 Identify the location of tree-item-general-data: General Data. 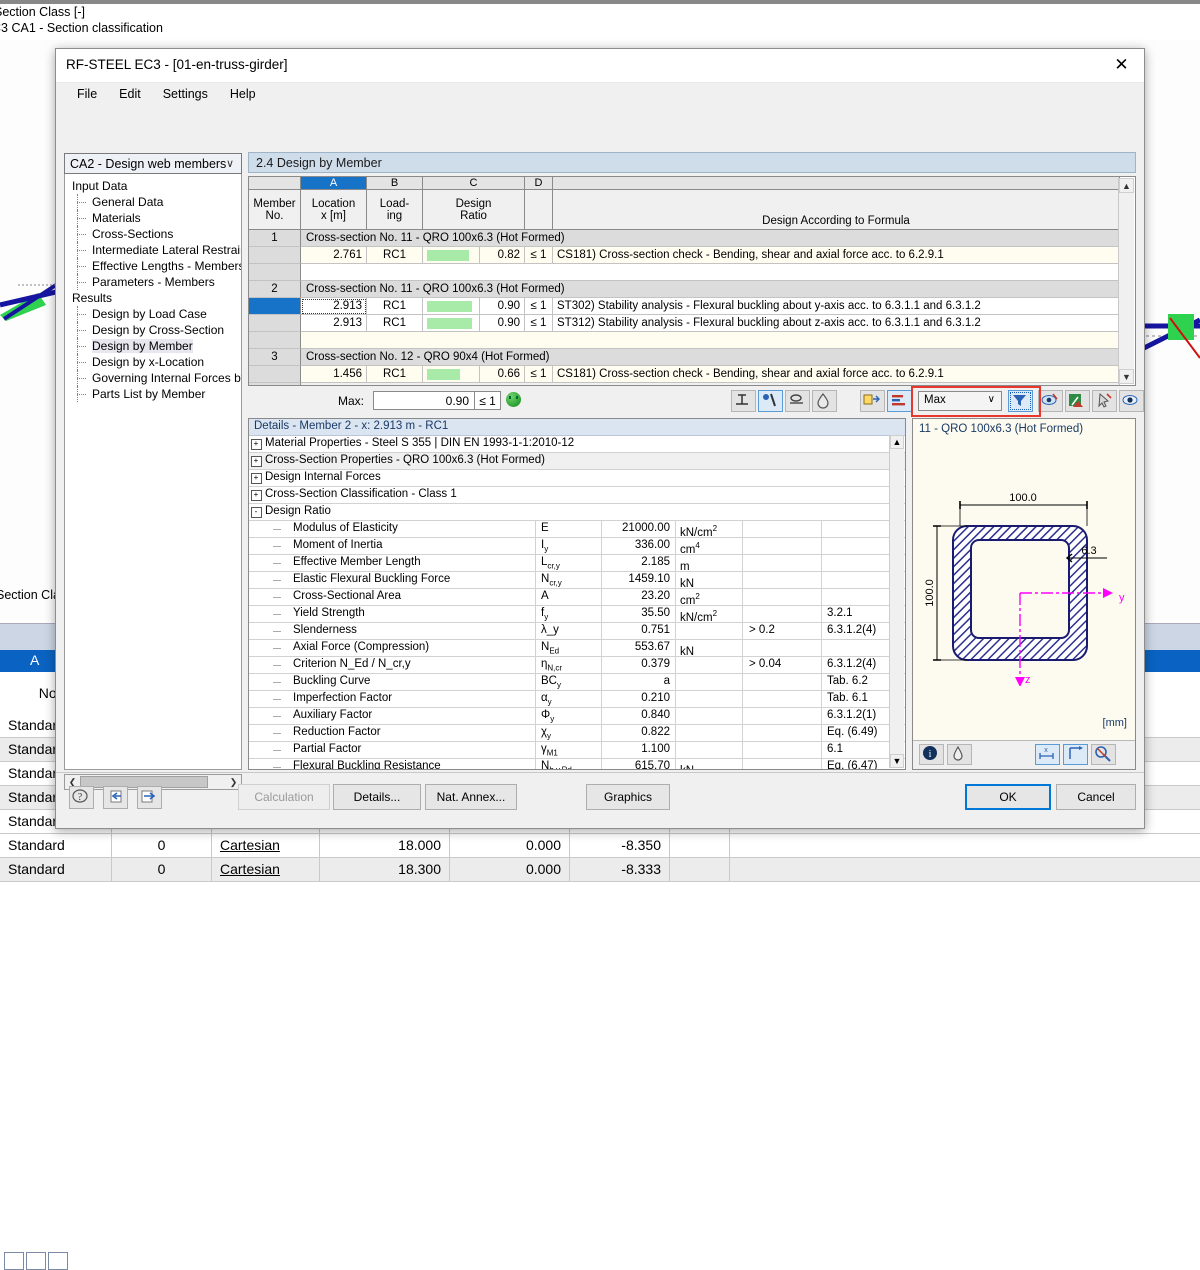
(153, 202).